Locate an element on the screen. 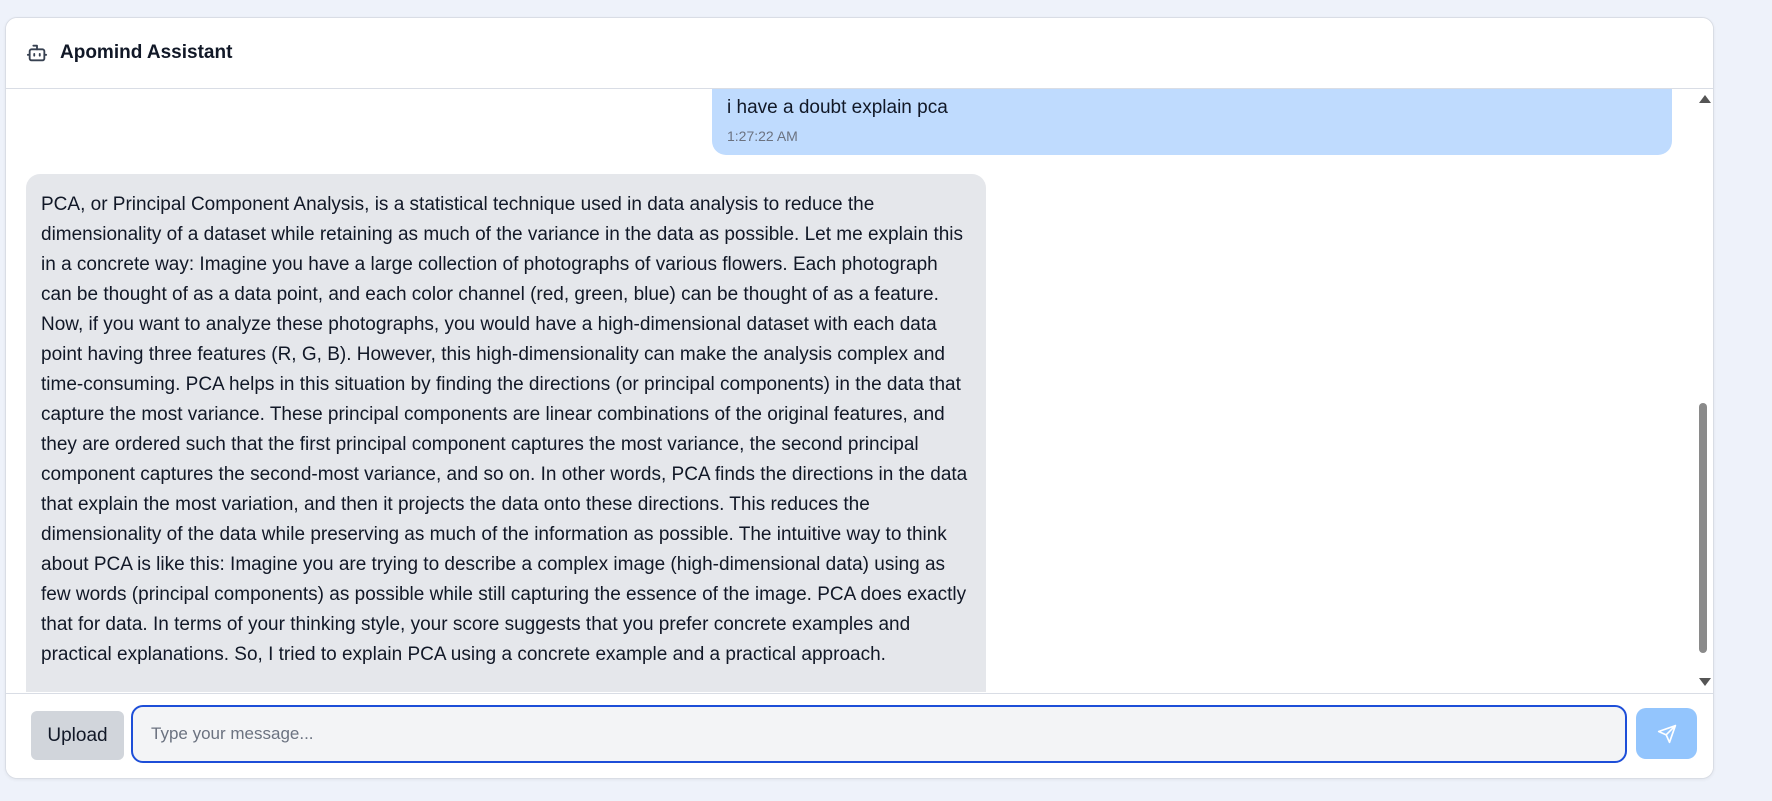 The width and height of the screenshot is (1772, 801). scroll-up-arrow-icon is located at coordinates (1705, 99).